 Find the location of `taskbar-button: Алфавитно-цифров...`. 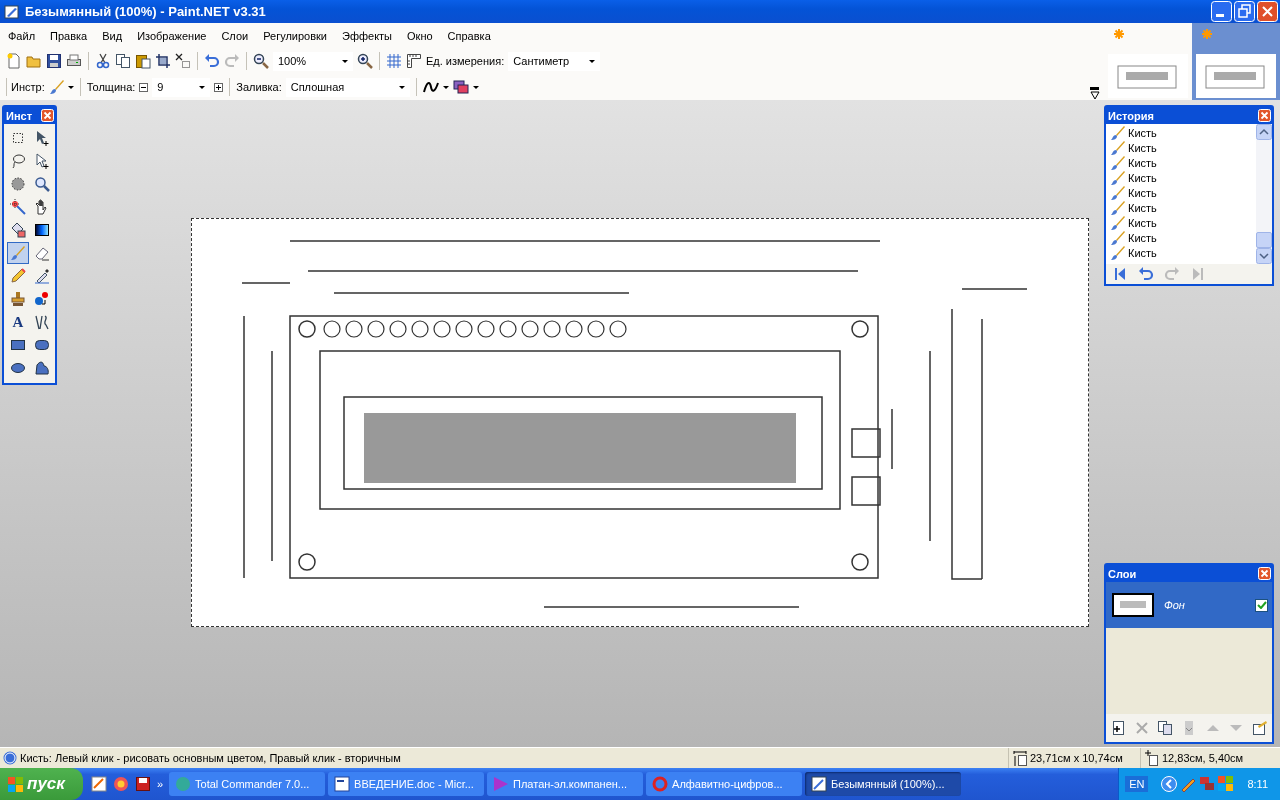

taskbar-button: Алфавитно-цифров... is located at coordinates (724, 784).